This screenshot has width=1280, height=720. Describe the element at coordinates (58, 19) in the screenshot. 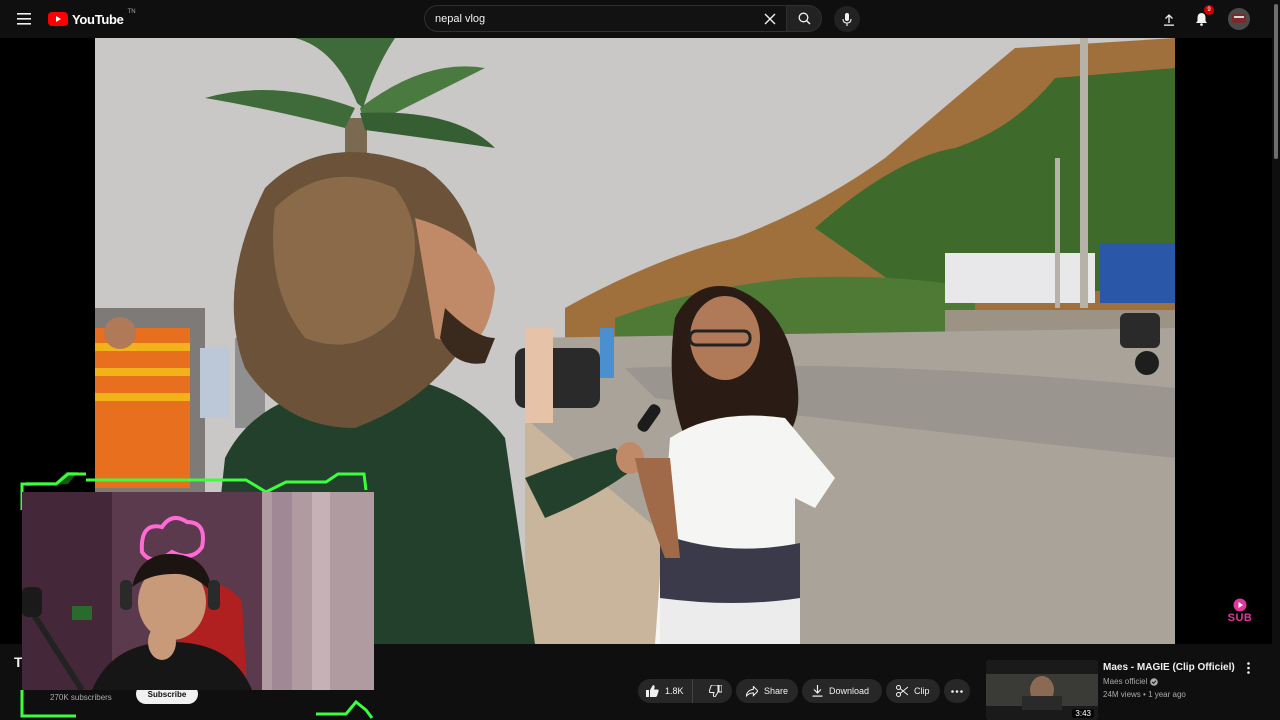

I see `youtube-logo-icon` at that location.